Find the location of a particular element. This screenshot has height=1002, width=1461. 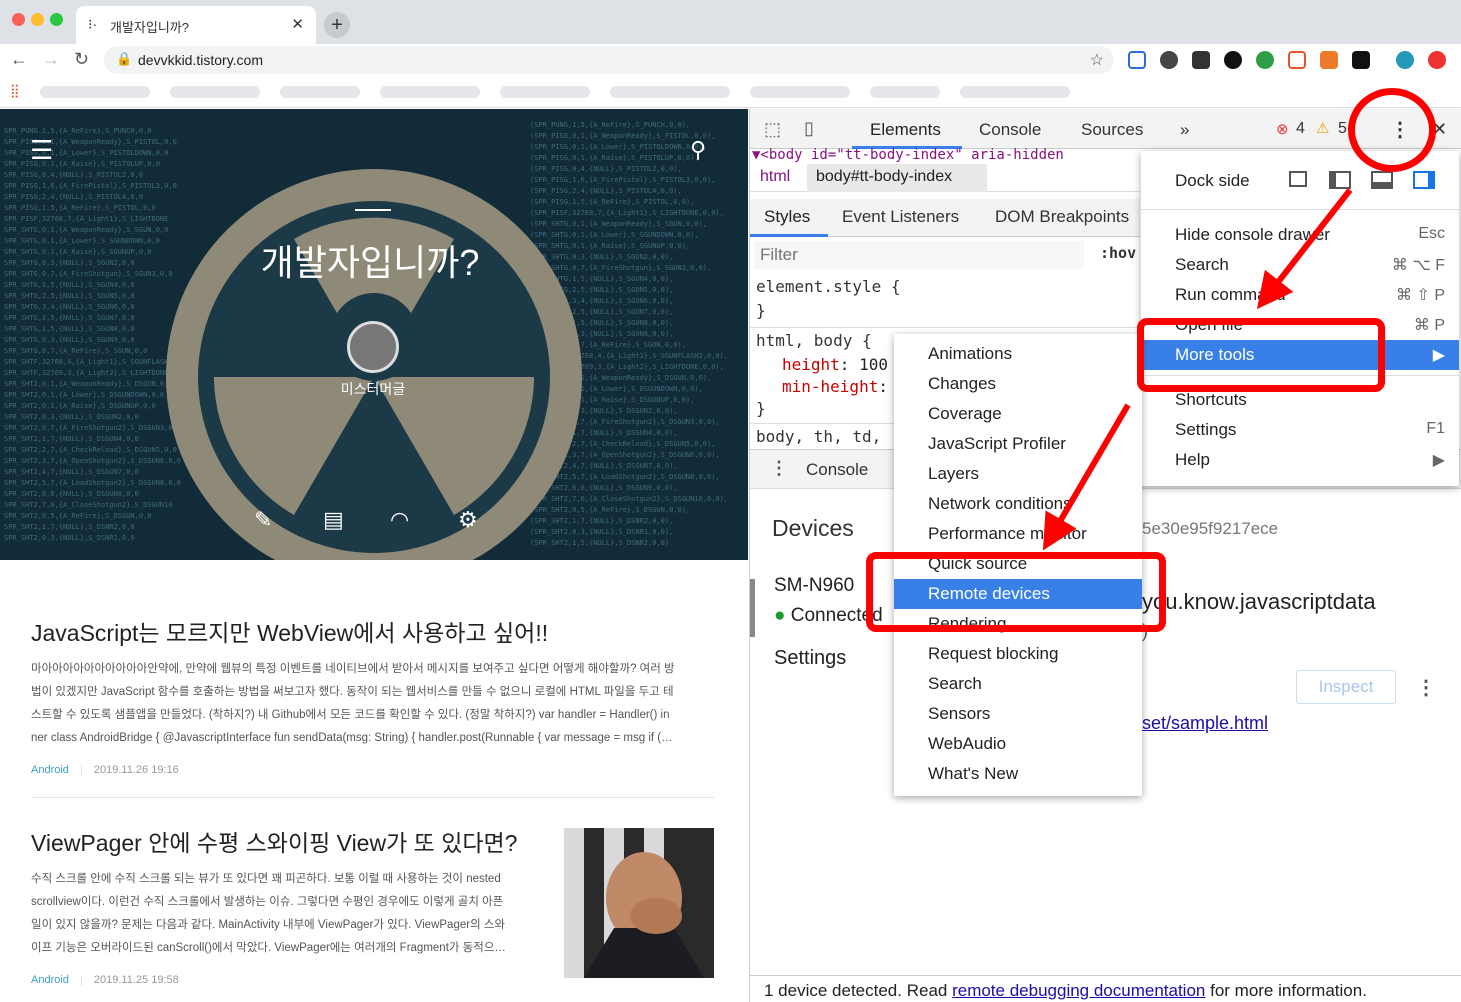

annotation-arrows is located at coordinates (1197, 369).